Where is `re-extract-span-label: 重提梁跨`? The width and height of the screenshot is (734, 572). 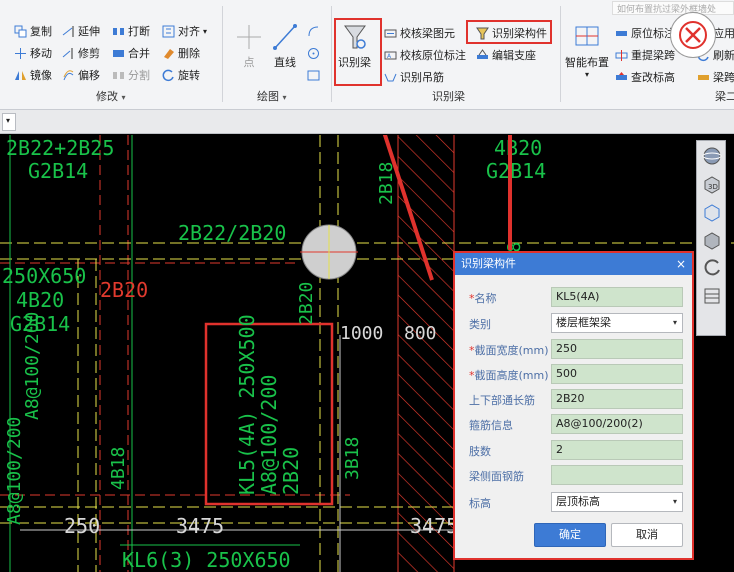
re-extract-span-label: 重提梁跨 is located at coordinates (653, 55).